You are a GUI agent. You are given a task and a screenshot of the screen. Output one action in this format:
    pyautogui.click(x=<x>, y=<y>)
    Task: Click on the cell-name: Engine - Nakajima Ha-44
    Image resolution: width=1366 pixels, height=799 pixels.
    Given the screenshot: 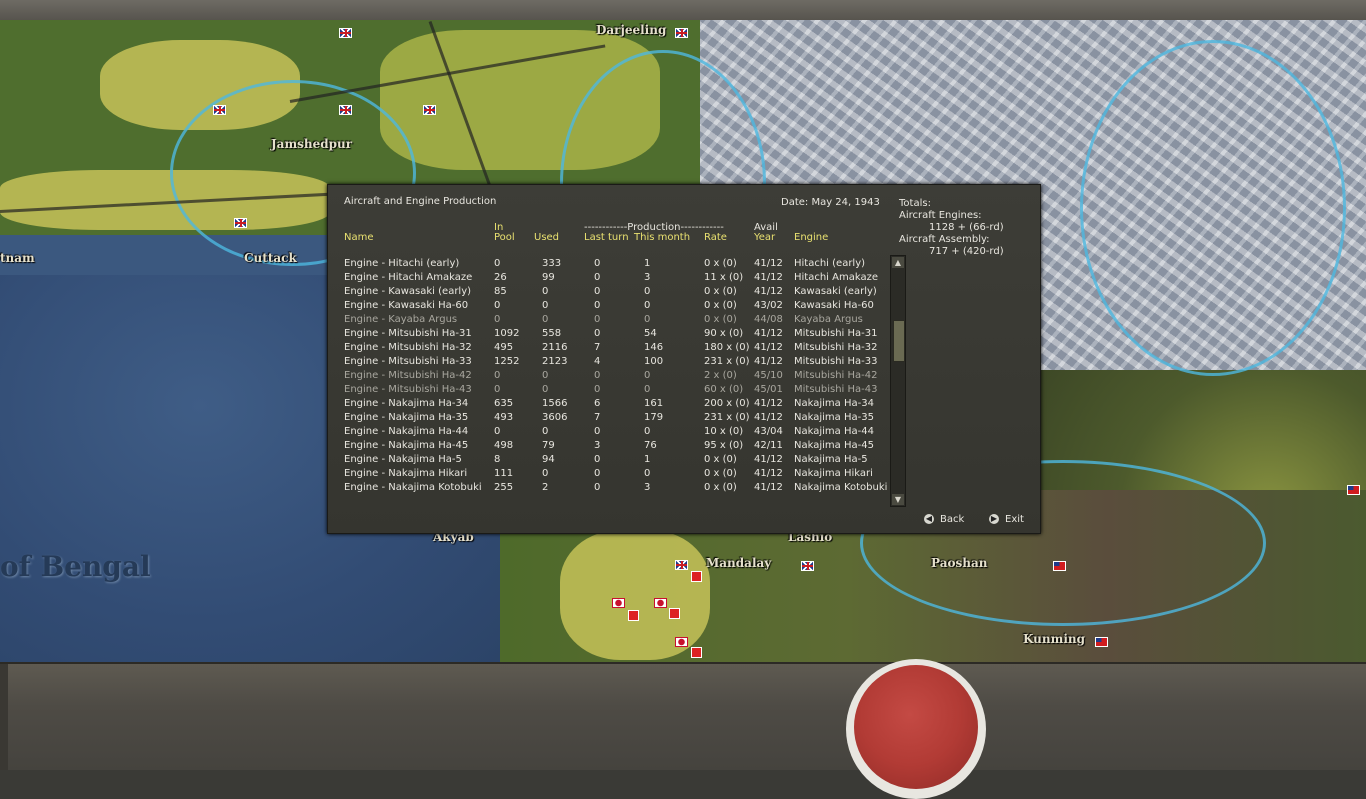 What is the action you would take?
    pyautogui.click(x=406, y=431)
    